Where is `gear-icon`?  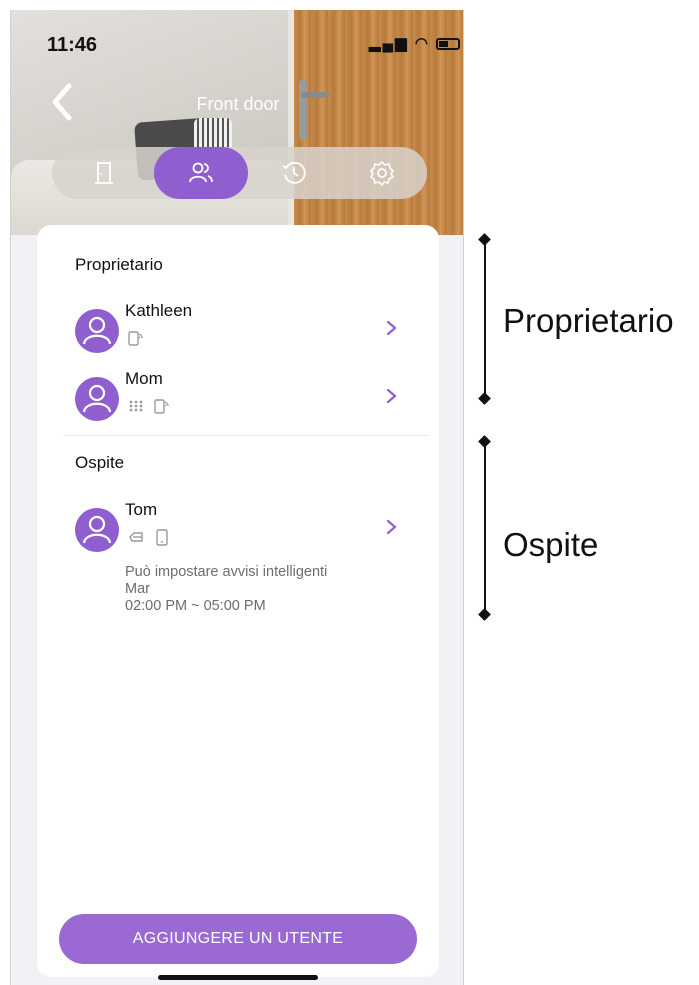 gear-icon is located at coordinates (382, 173).